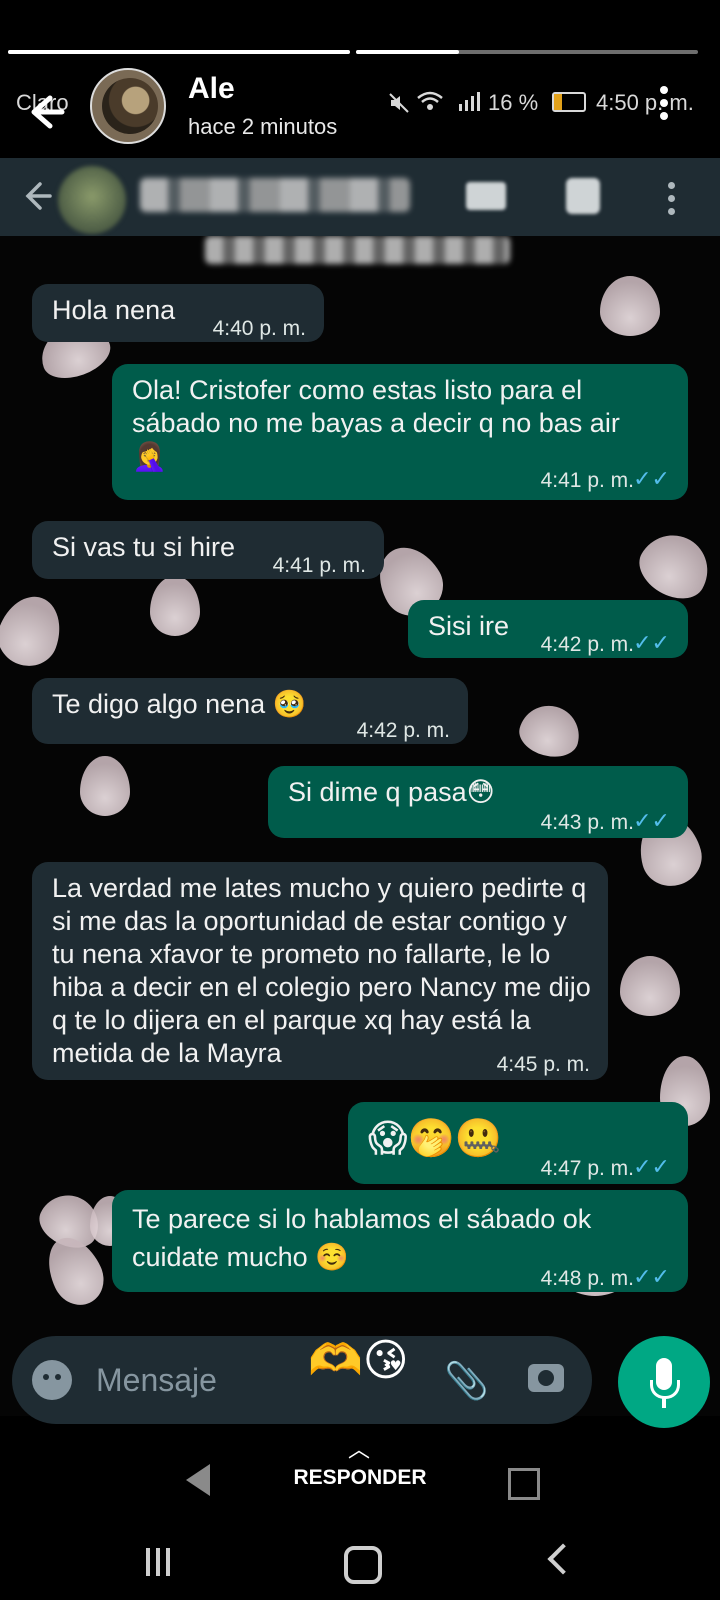 The width and height of the screenshot is (720, 1600). Describe the element at coordinates (359, 1448) in the screenshot. I see `chevron-up-icon: ︿` at that location.